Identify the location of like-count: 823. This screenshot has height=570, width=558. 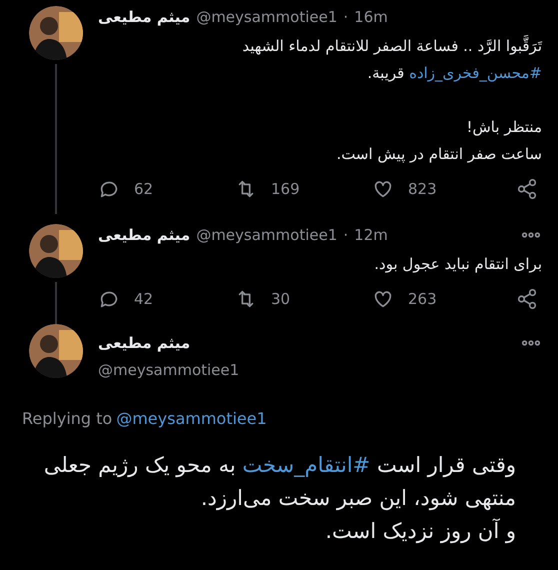
(422, 189).